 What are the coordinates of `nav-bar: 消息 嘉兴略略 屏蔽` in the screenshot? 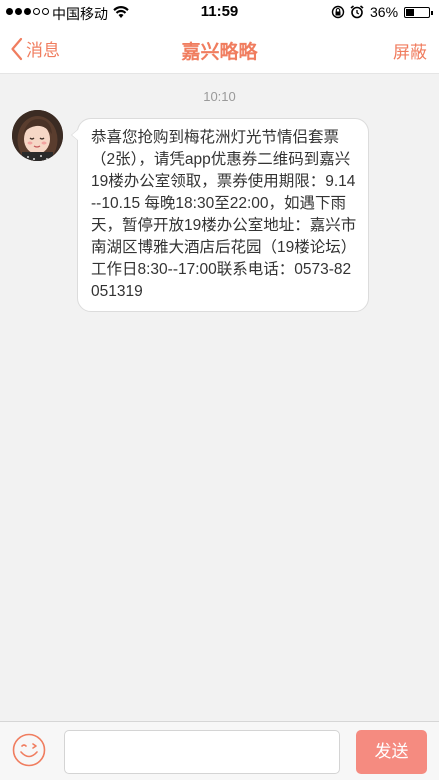 It's located at (219, 49).